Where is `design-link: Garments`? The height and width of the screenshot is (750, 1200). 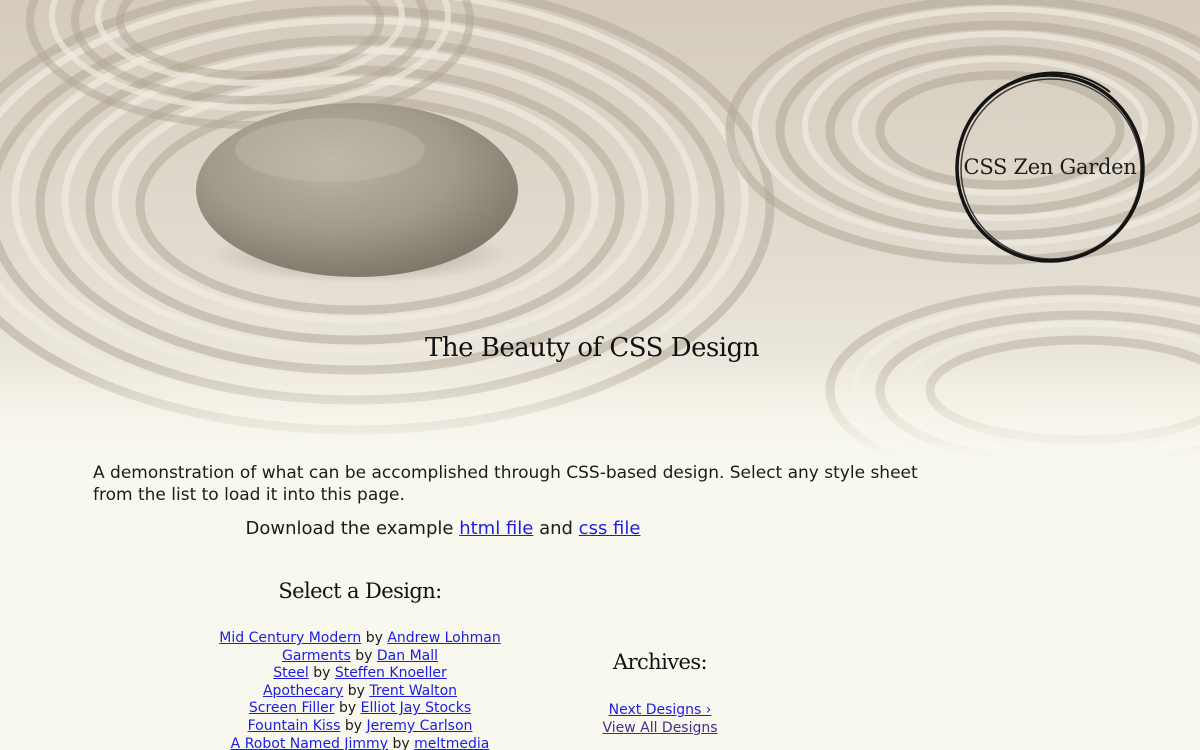 design-link: Garments is located at coordinates (316, 656).